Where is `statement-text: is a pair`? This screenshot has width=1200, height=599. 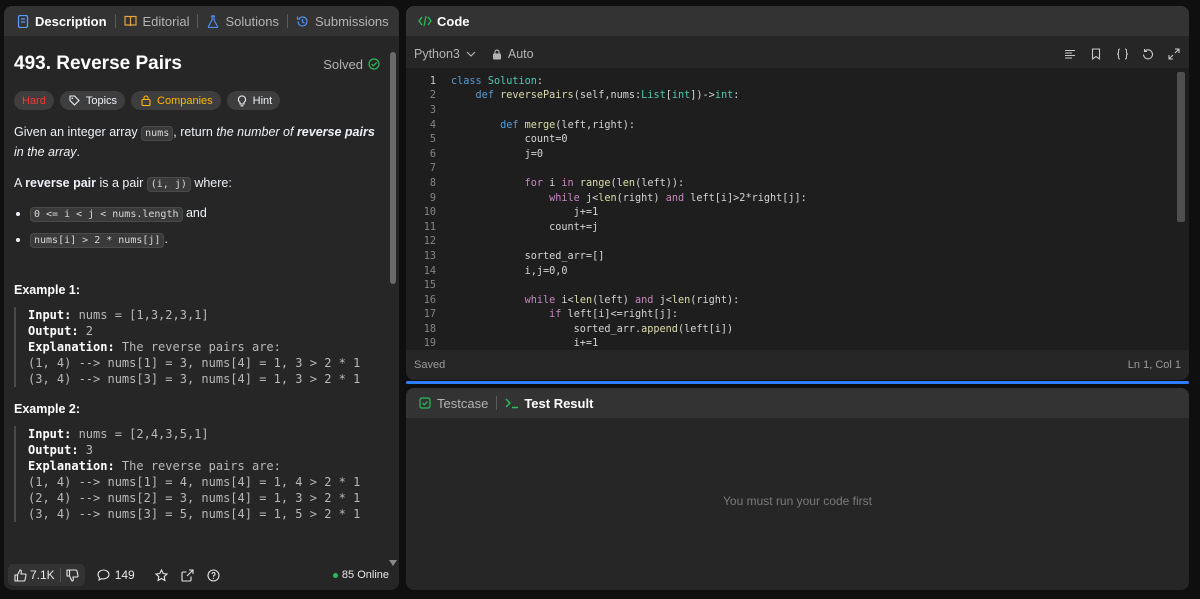
statement-text: is a pair is located at coordinates (121, 183).